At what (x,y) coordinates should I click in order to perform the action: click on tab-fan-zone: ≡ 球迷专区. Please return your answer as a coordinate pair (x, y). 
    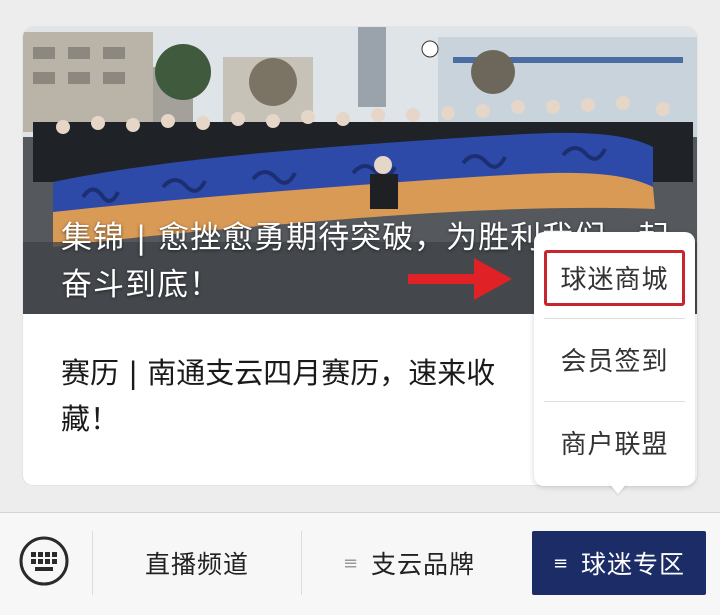
    Looking at the image, I should click on (619, 563).